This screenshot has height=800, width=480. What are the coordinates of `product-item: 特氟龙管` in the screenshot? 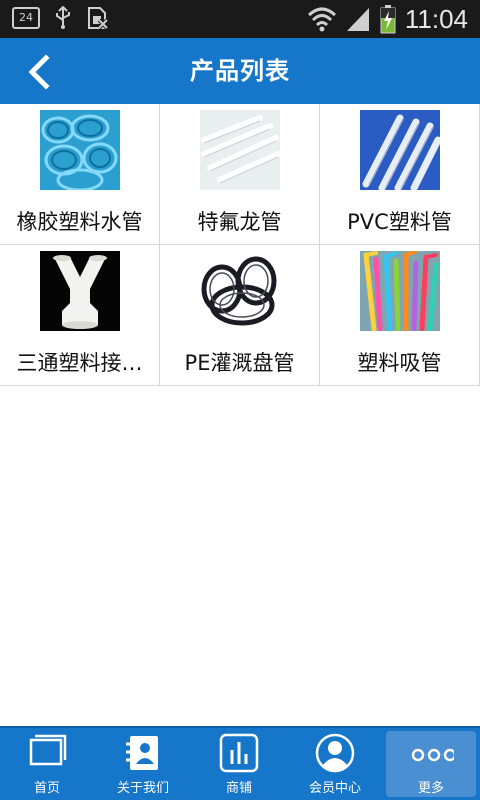 It's located at (240, 174).